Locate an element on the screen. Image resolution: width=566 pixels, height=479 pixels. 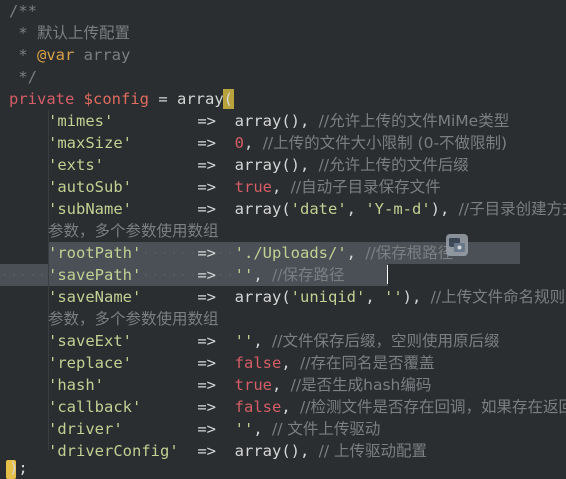
config-entry: 'hash' => true, //是否生成hash编码 is located at coordinates (239, 385).